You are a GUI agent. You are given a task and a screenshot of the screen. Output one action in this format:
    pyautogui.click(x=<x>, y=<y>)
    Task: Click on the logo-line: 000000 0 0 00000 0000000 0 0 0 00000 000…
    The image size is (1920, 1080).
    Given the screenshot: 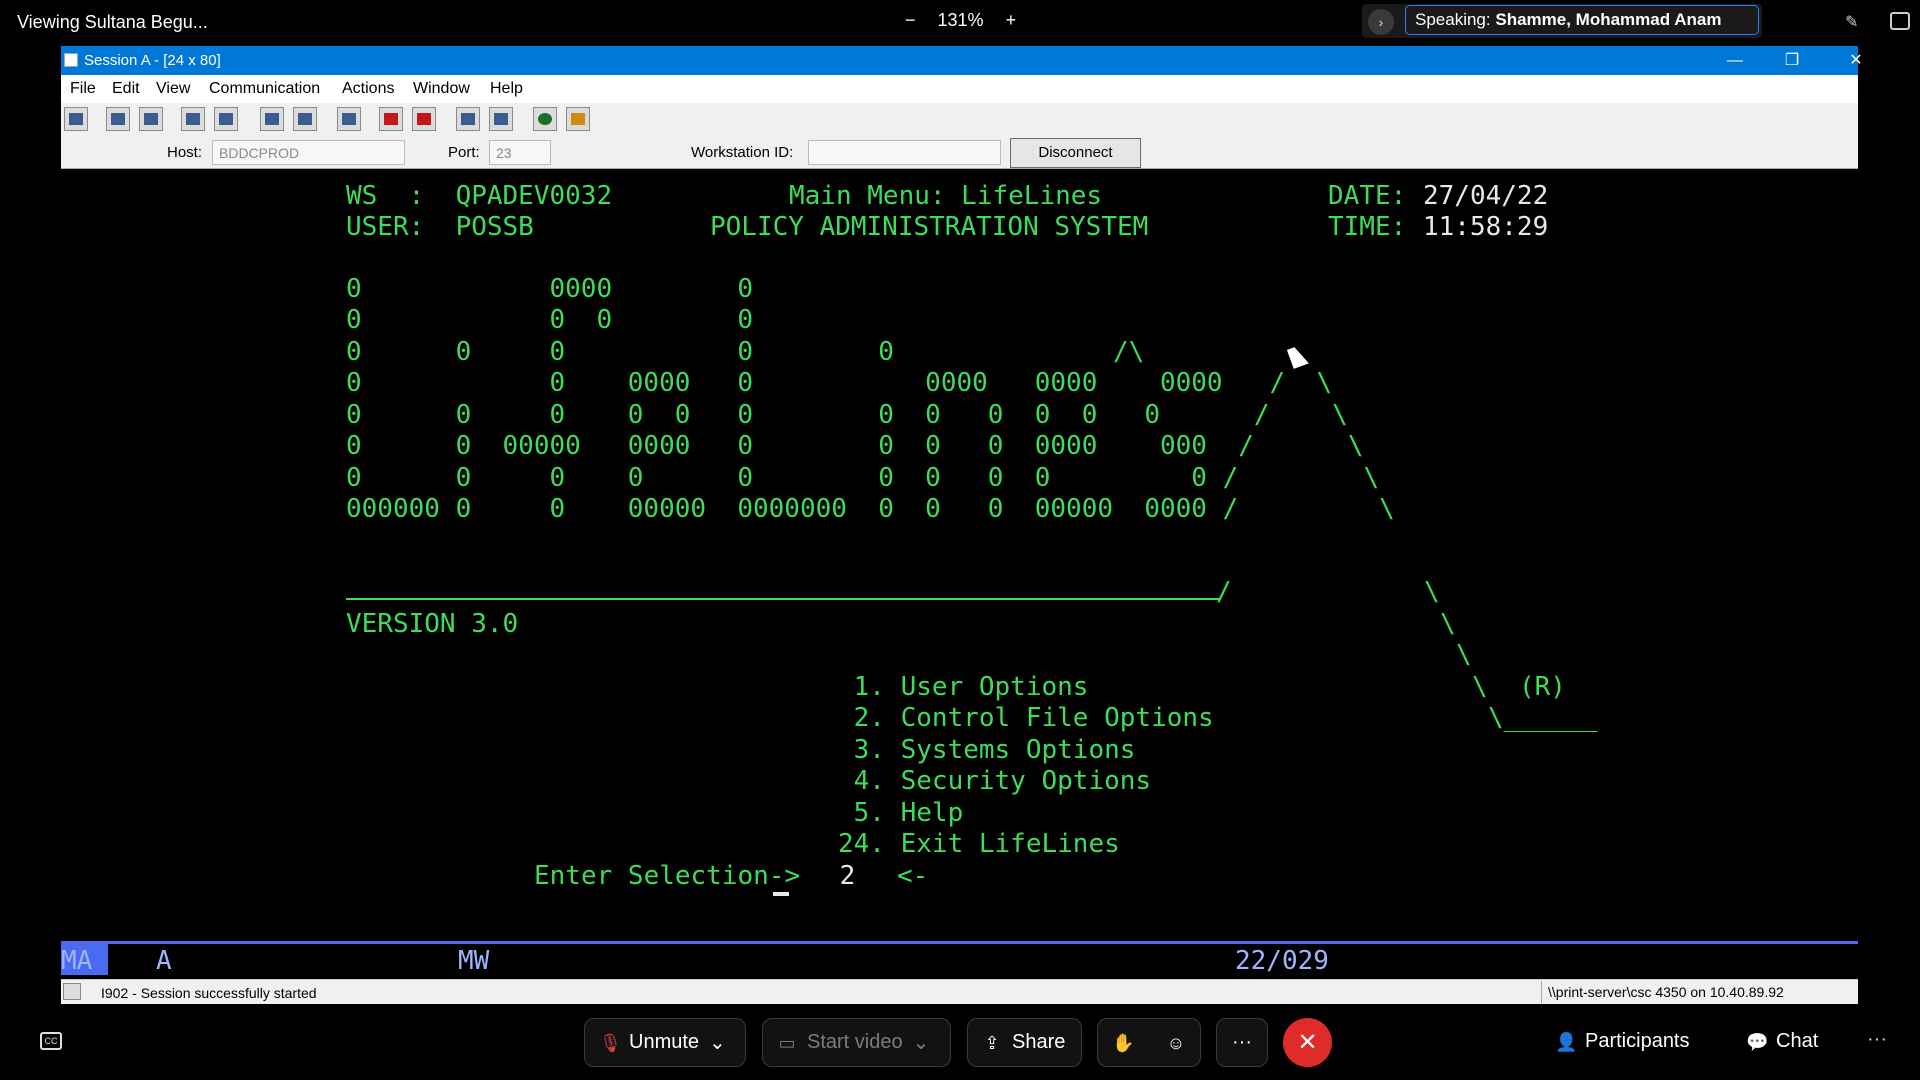 What is the action you would take?
    pyautogui.click(x=870, y=509)
    